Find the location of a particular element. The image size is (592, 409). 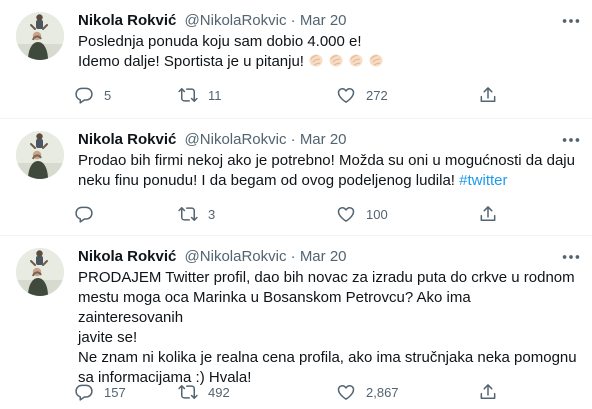

reply-button is located at coordinates (89, 214).